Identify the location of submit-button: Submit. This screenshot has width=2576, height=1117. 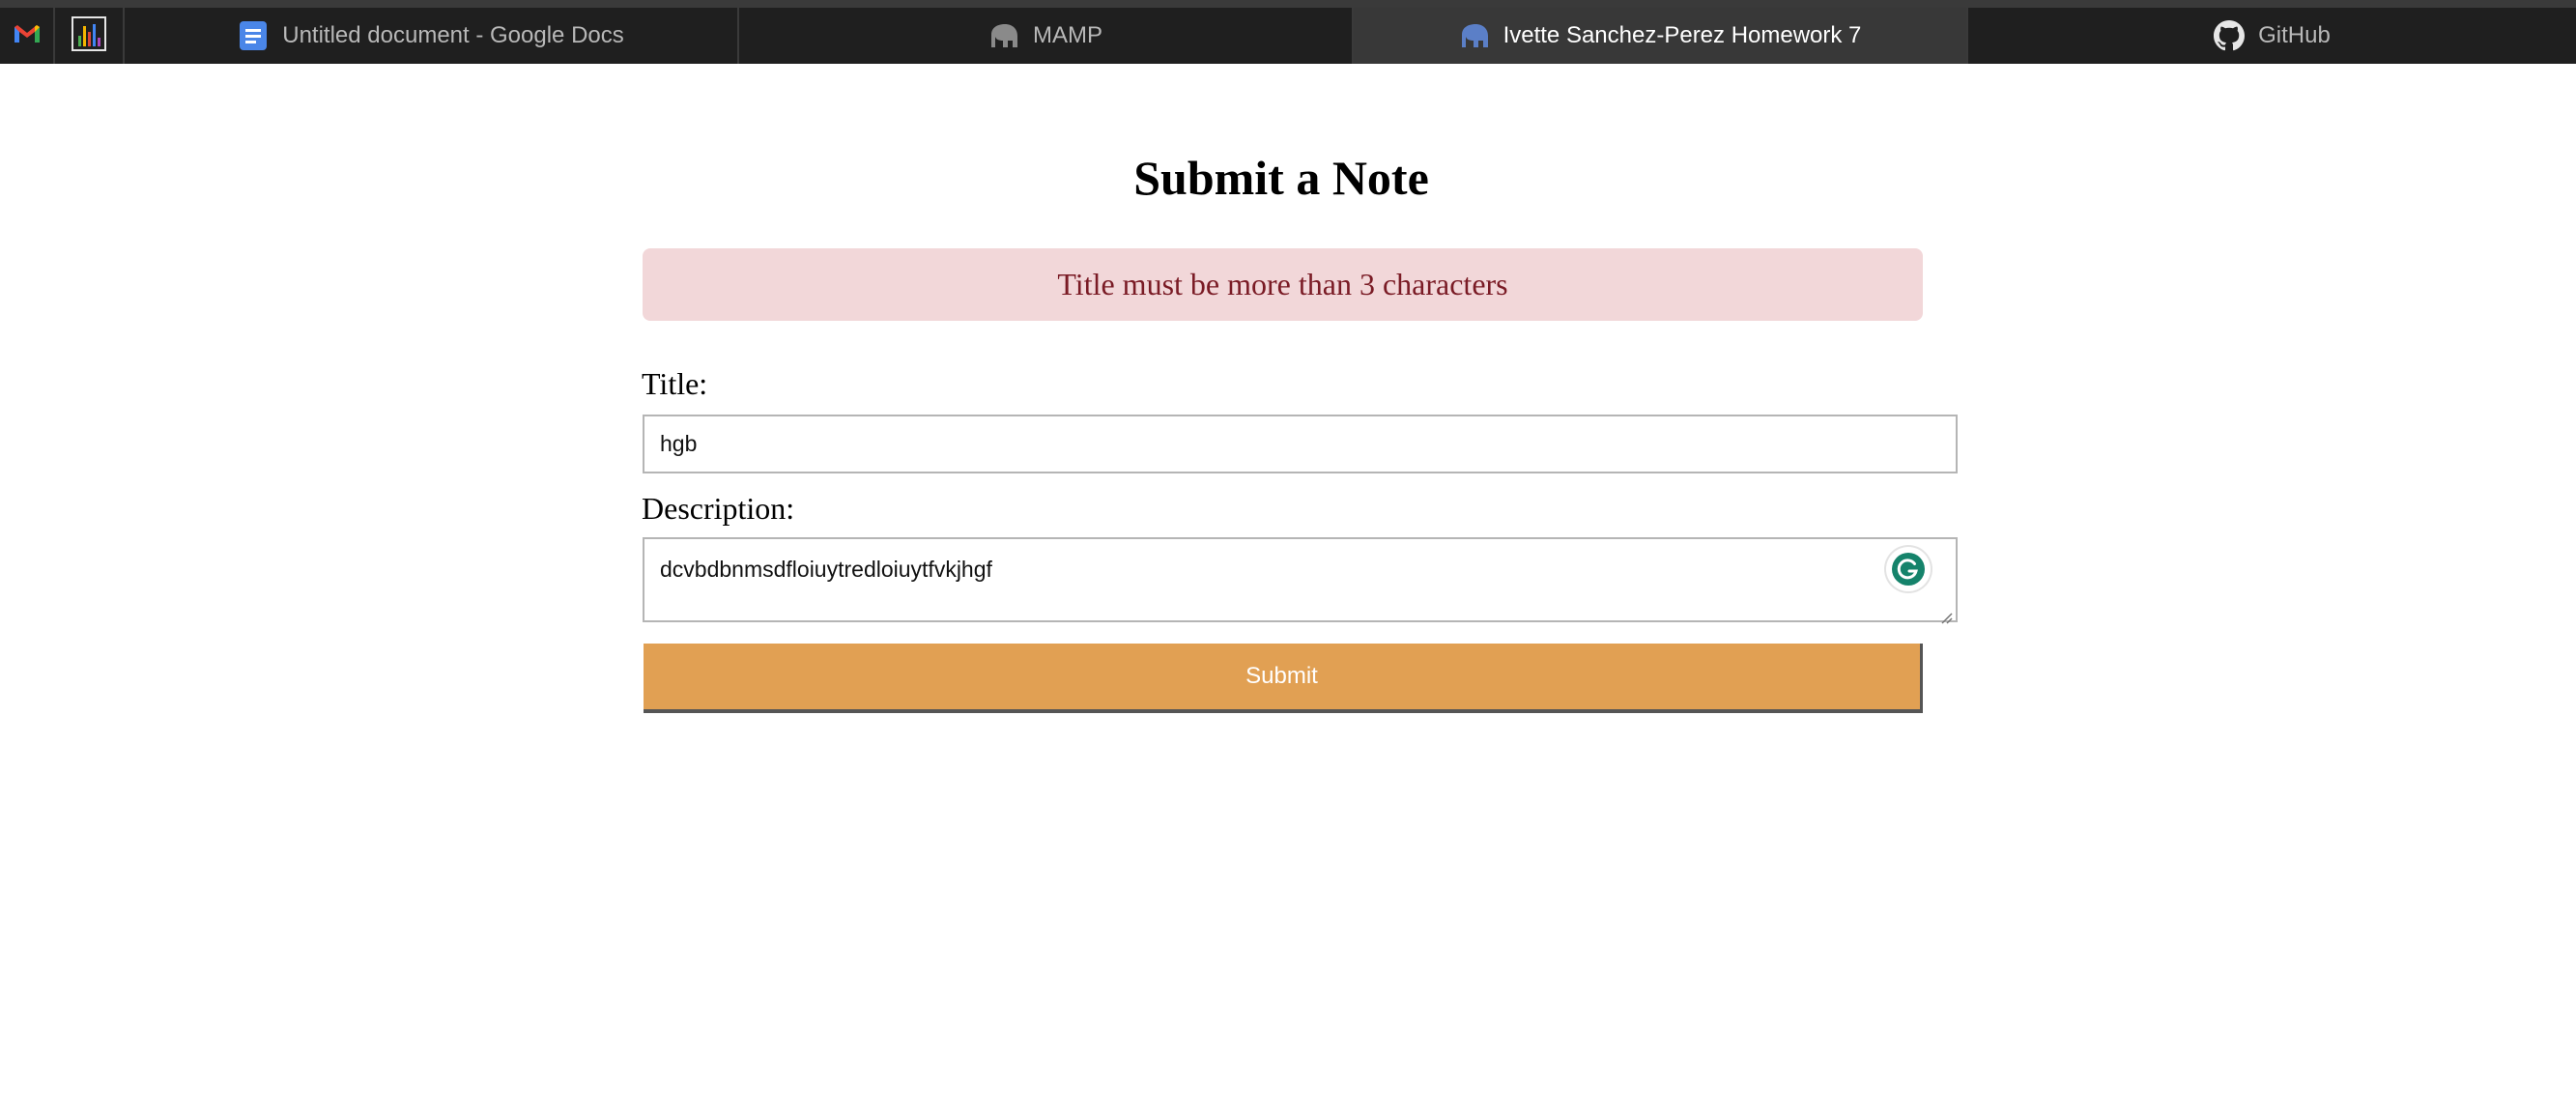
(1284, 679).